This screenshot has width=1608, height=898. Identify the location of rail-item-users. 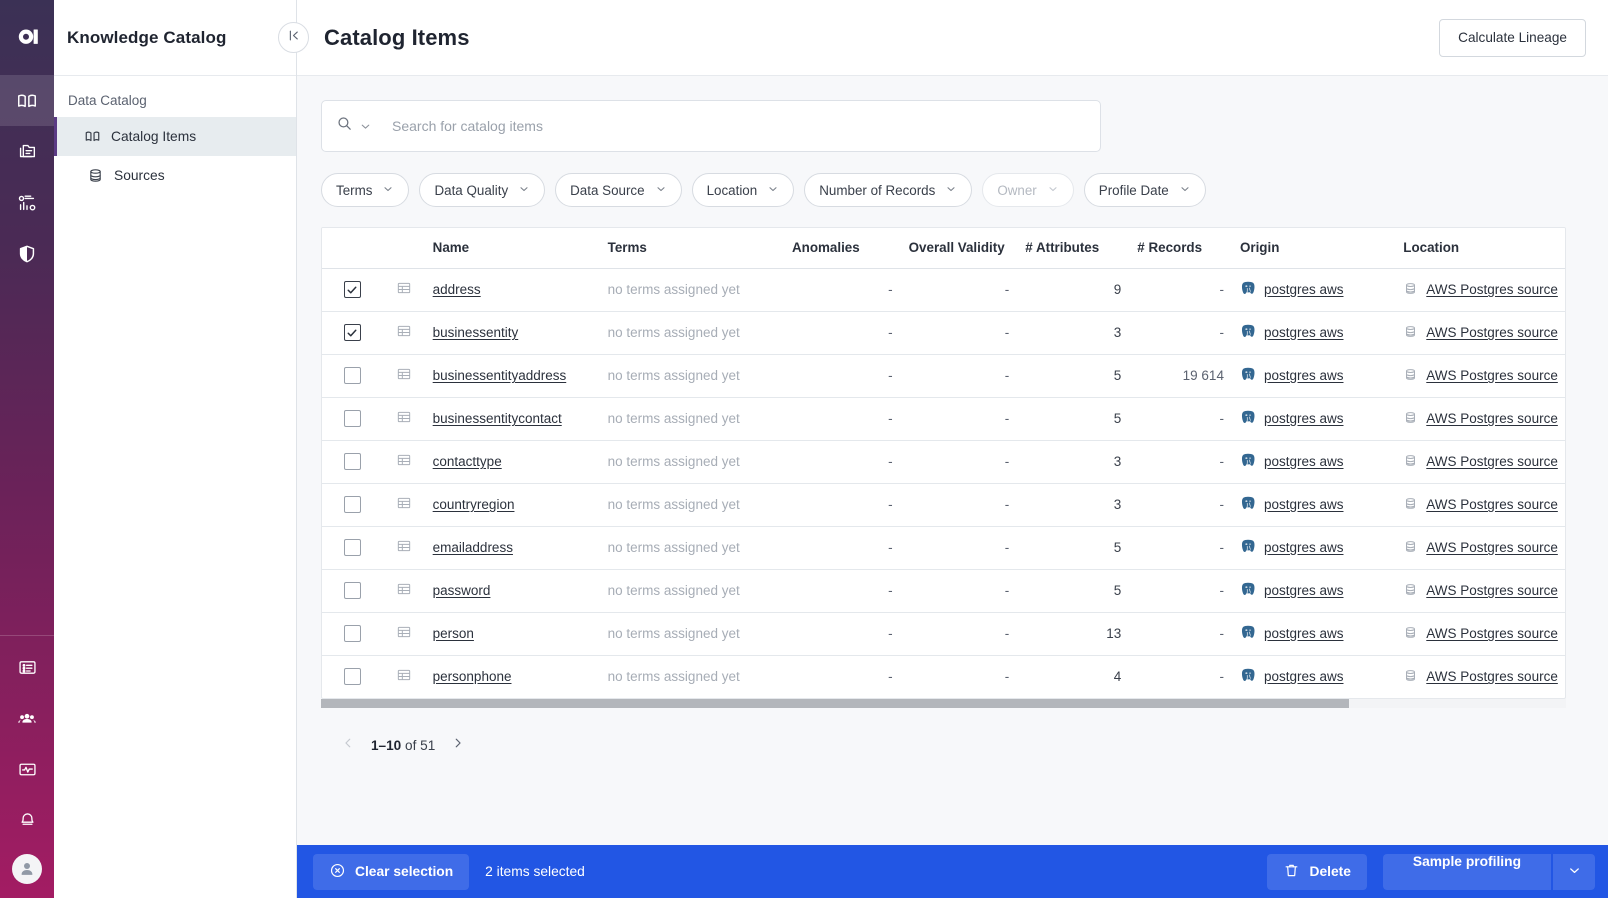
(27, 718).